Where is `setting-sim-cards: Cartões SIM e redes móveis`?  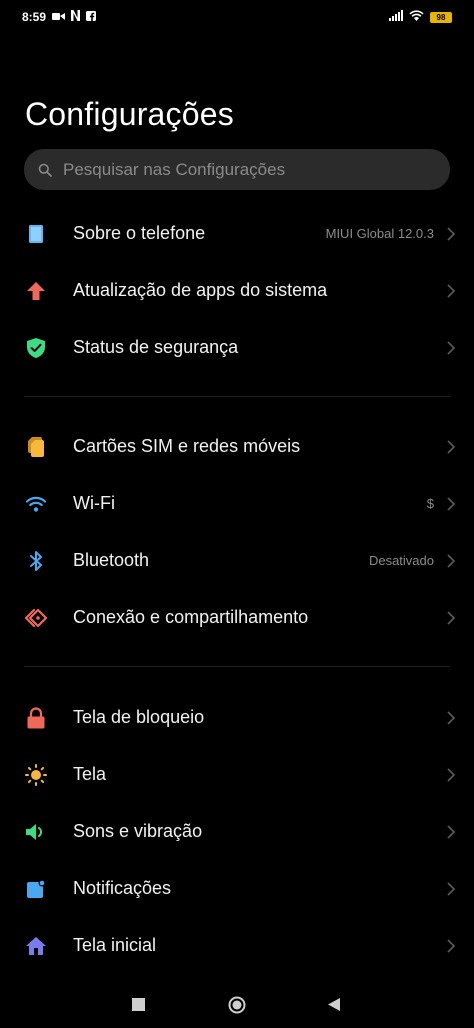
setting-sim-cards: Cartões SIM e redes móveis is located at coordinates (237, 446).